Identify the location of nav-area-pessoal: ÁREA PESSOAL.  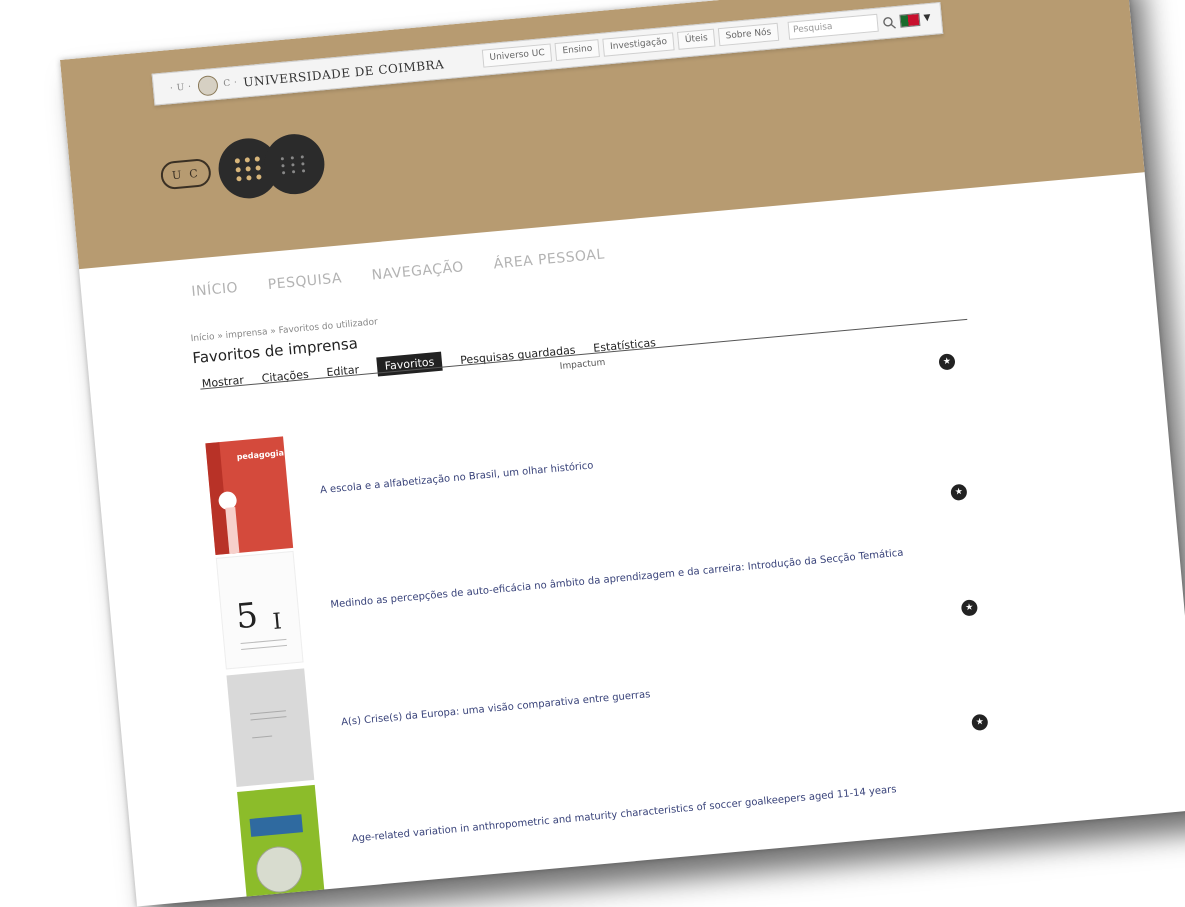
(549, 259).